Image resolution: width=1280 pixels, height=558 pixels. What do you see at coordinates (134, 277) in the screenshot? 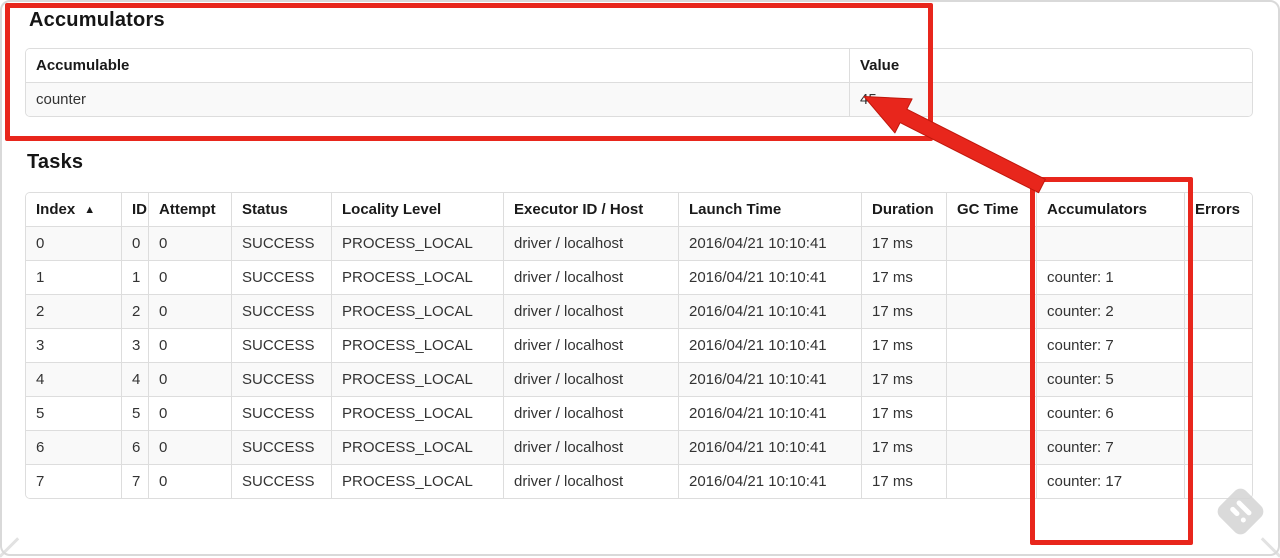
I see `id-cell: 1` at bounding box center [134, 277].